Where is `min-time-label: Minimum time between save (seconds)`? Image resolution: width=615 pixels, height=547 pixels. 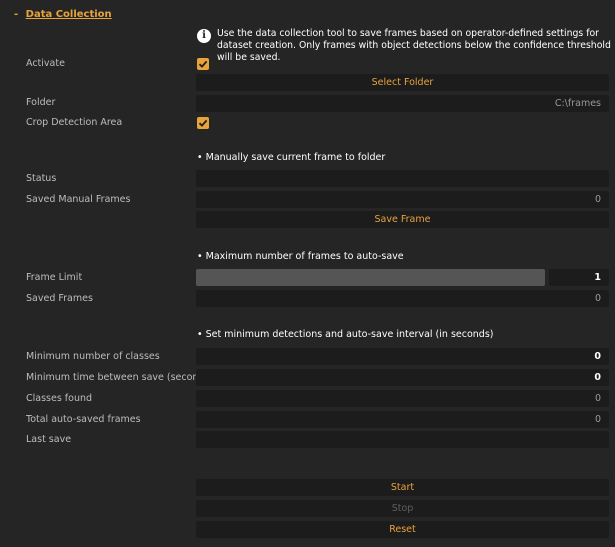 min-time-label: Minimum time between save (seconds) is located at coordinates (120, 377).